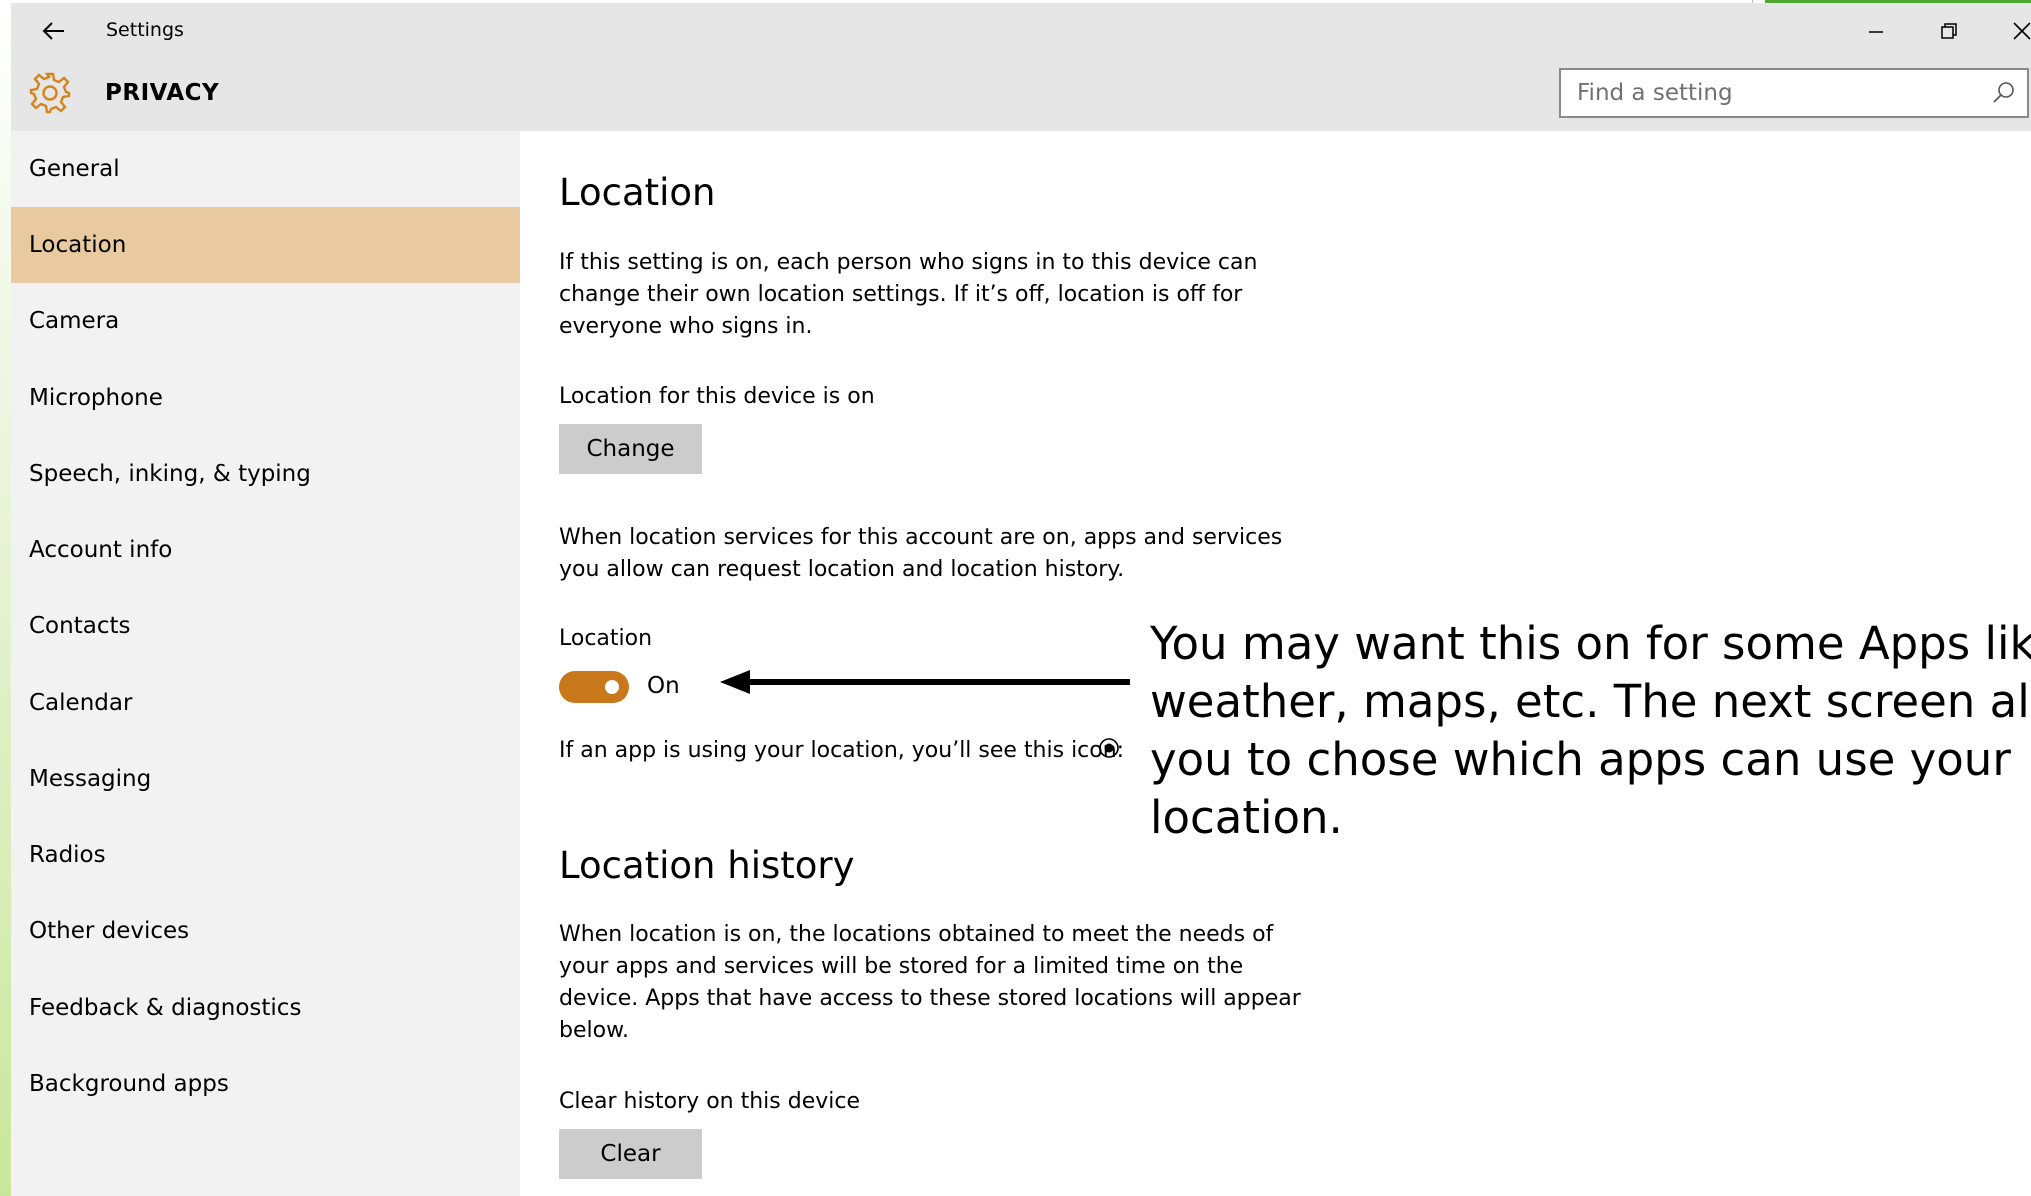 Image resolution: width=2031 pixels, height=1196 pixels. Describe the element at coordinates (630, 449) in the screenshot. I see `change-button: Change` at that location.